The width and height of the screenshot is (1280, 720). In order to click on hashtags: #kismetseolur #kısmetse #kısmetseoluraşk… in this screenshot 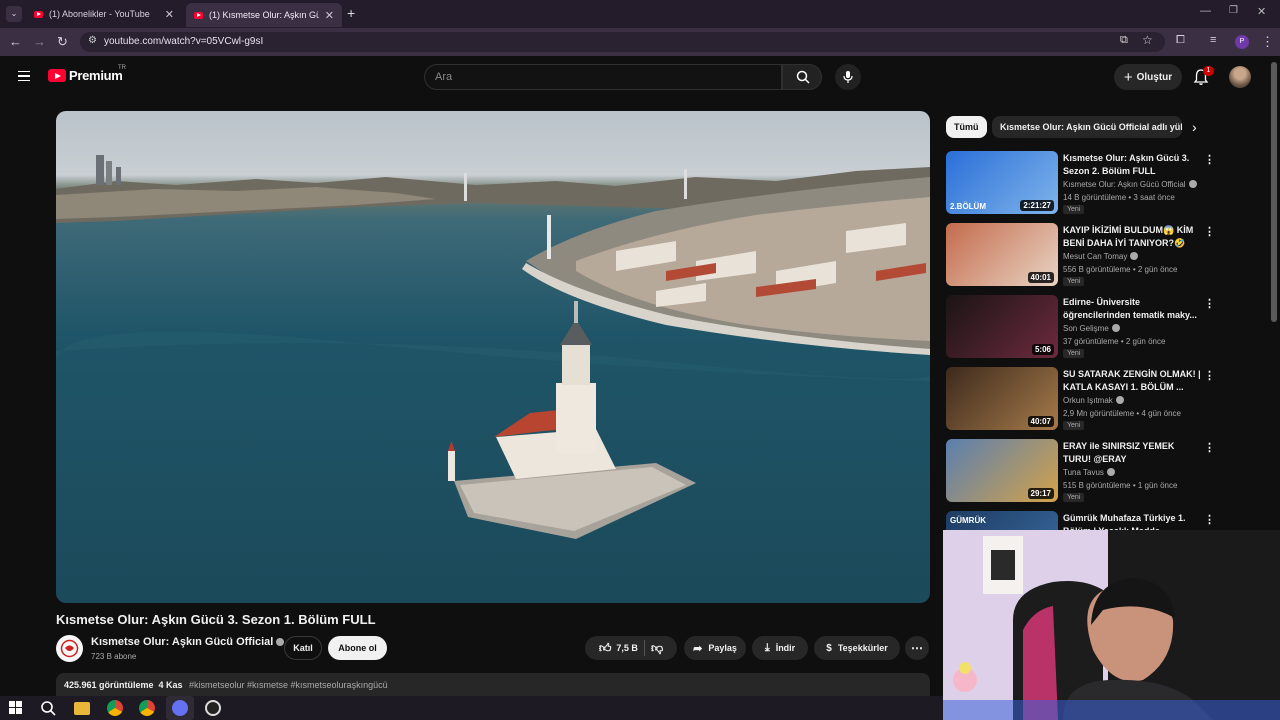, I will do `click(288, 685)`.